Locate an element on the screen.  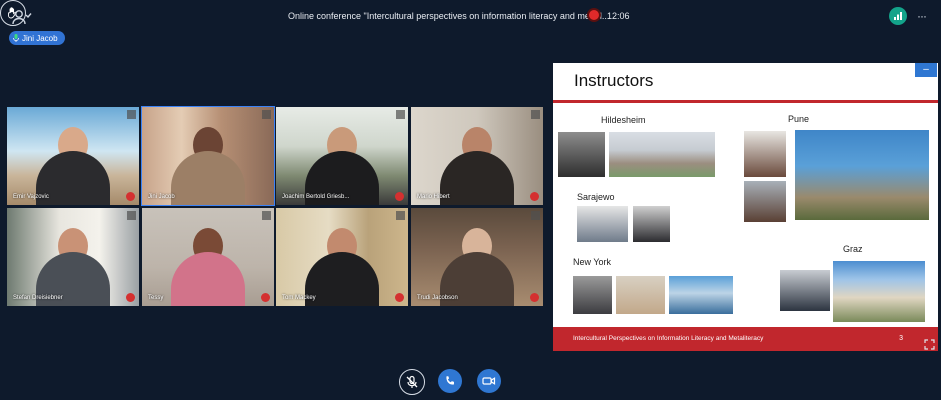
slide-divider is located at coordinates (745, 101).